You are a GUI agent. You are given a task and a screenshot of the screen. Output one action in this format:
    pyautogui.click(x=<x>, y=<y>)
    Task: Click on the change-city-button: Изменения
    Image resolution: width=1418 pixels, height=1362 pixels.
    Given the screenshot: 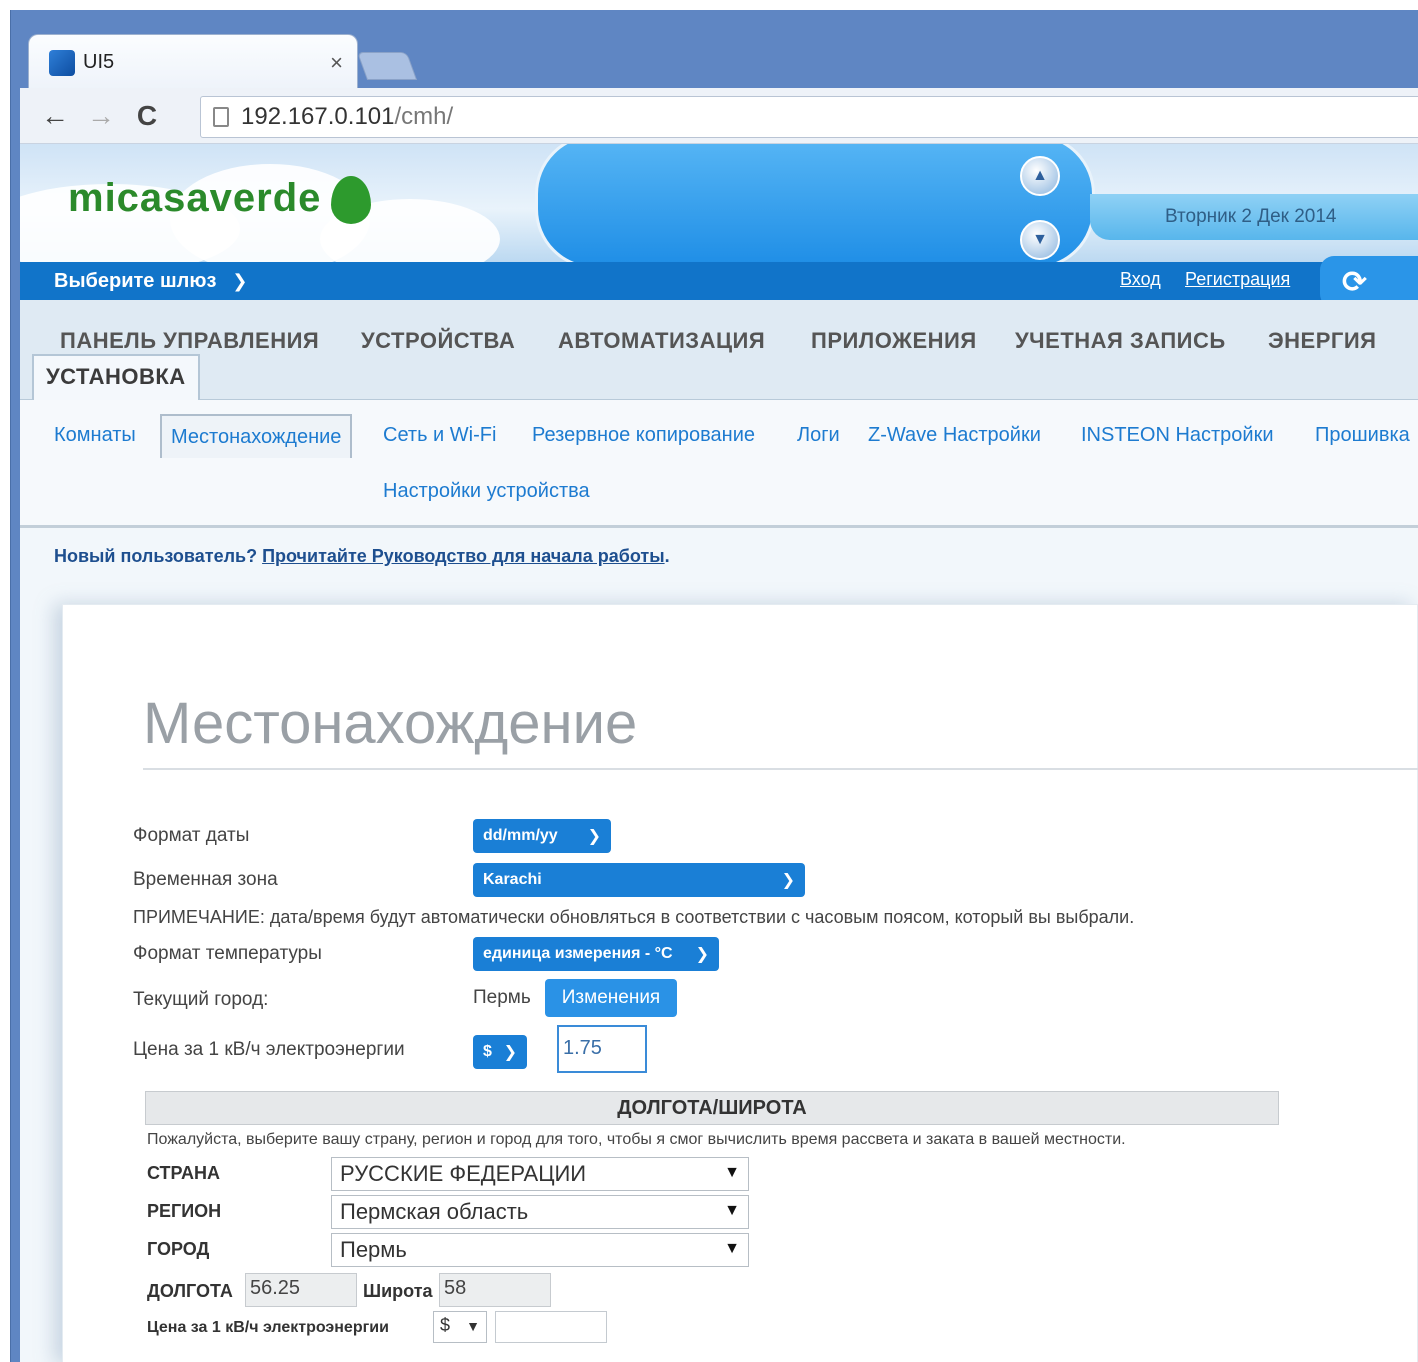 What is the action you would take?
    pyautogui.click(x=611, y=998)
    